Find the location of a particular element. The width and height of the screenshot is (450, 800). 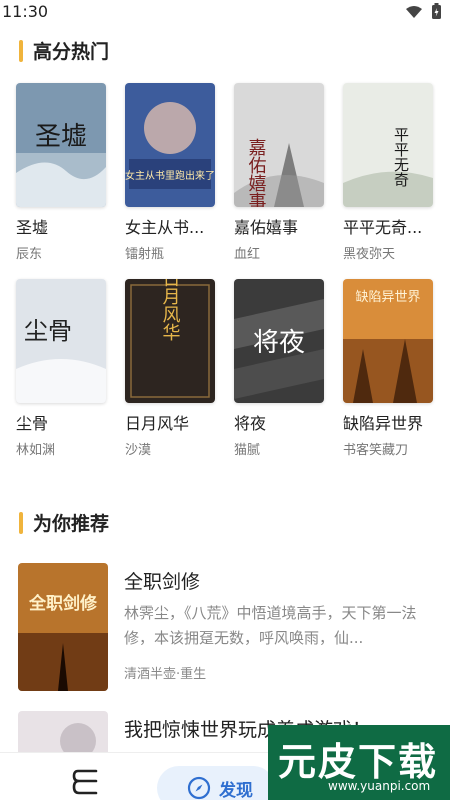

book-cover: 圣墟 is located at coordinates (61, 145).